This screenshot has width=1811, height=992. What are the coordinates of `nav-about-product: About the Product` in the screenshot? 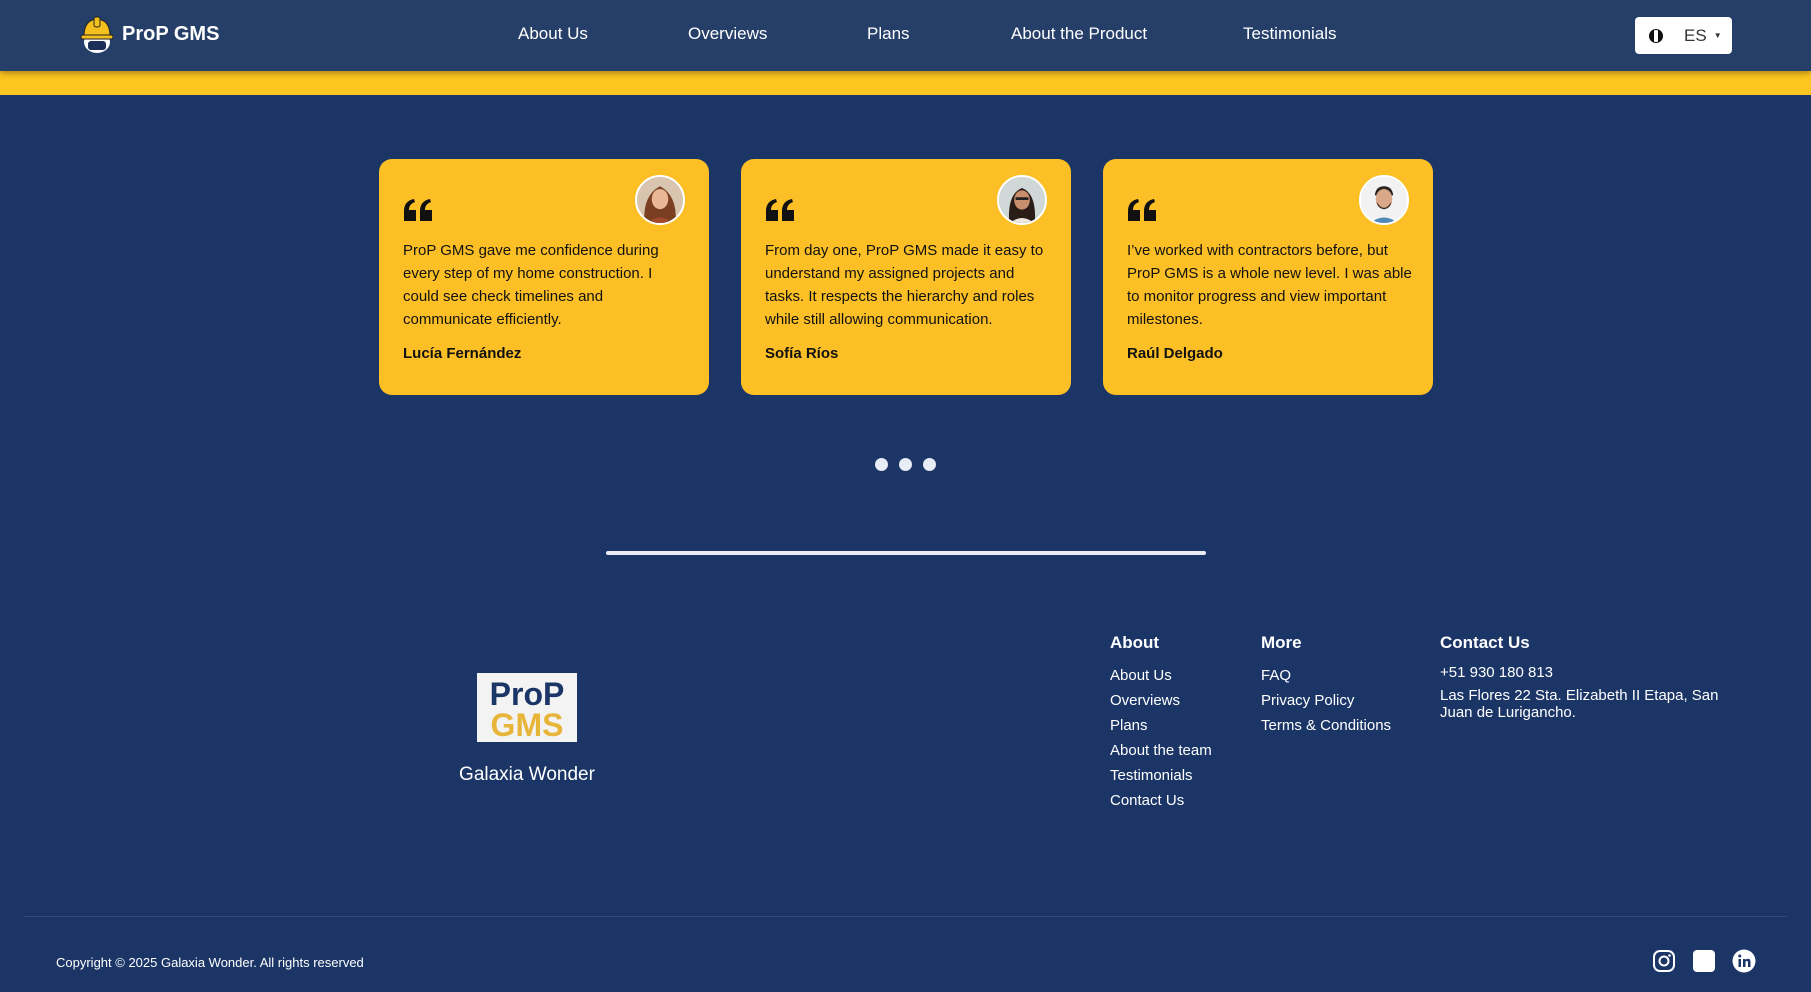 It's located at (1079, 34).